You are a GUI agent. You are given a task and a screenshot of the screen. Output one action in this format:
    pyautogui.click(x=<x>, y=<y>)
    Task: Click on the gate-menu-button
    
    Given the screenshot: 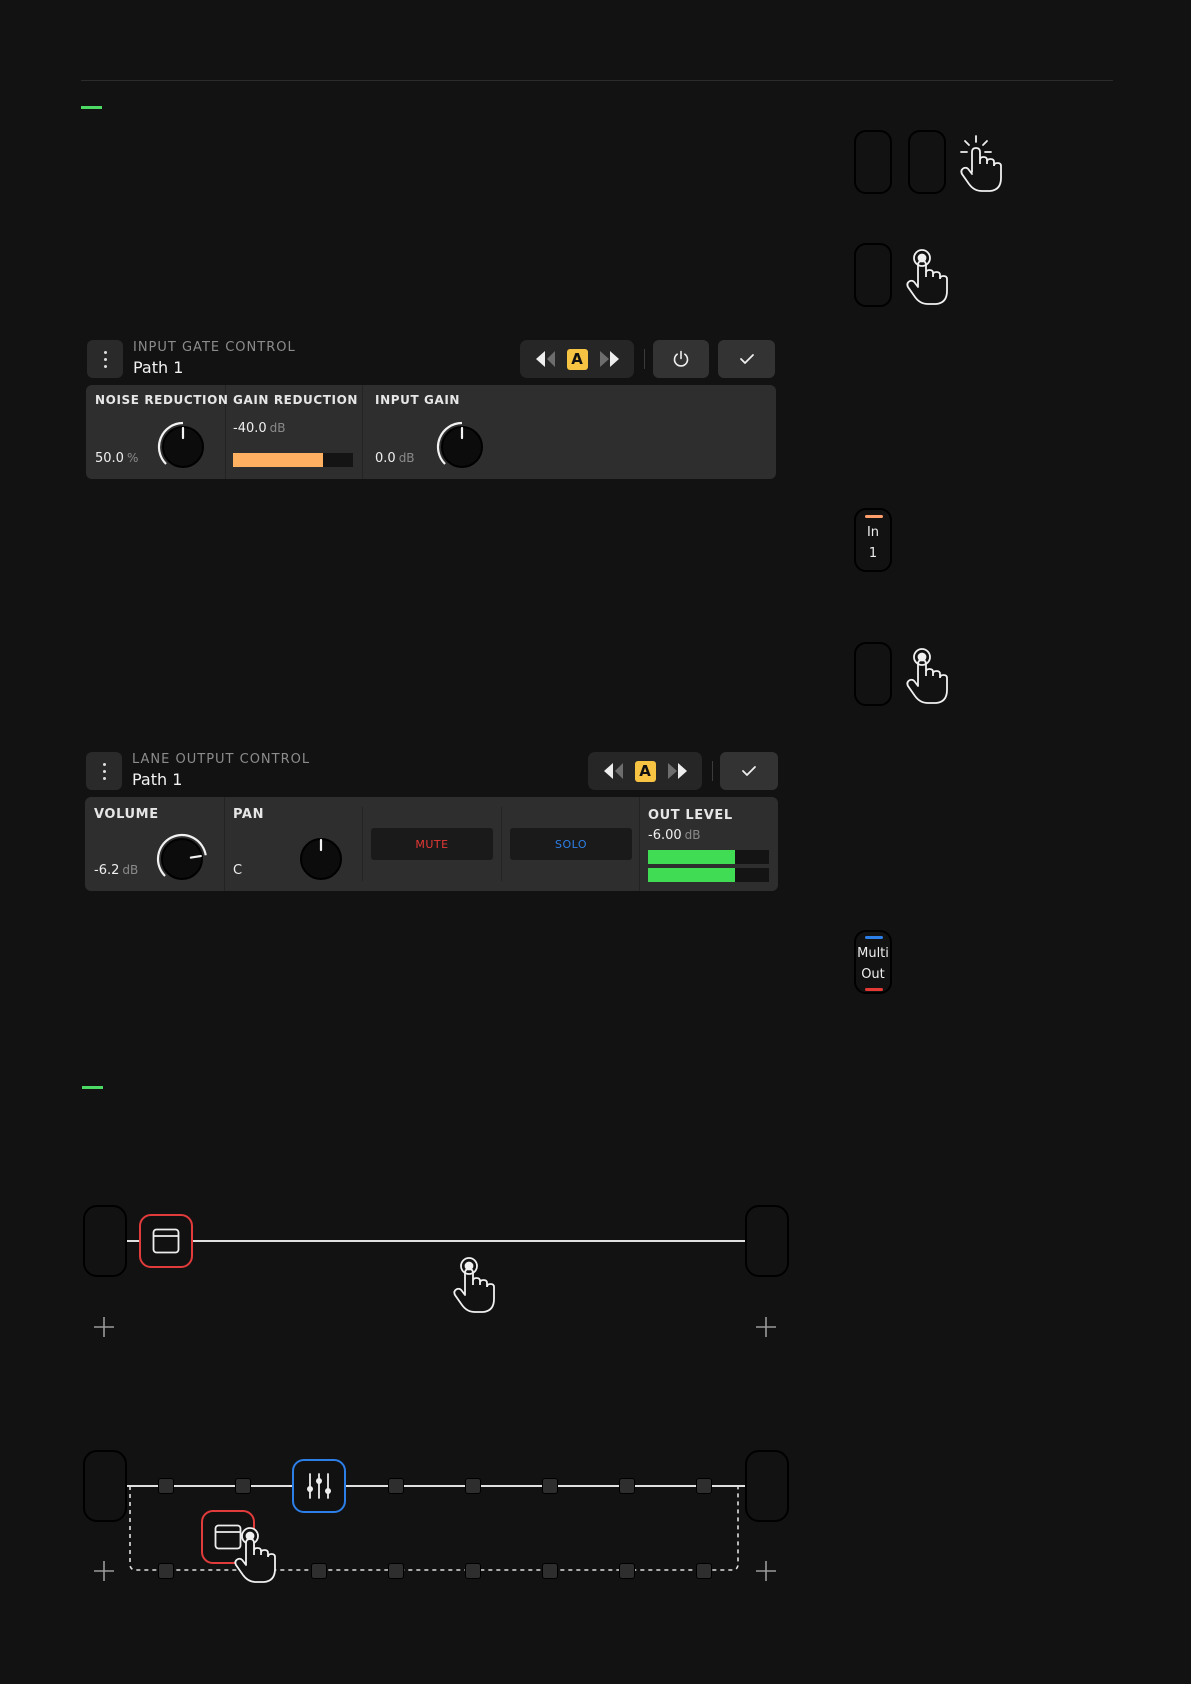 What is the action you would take?
    pyautogui.click(x=105, y=359)
    